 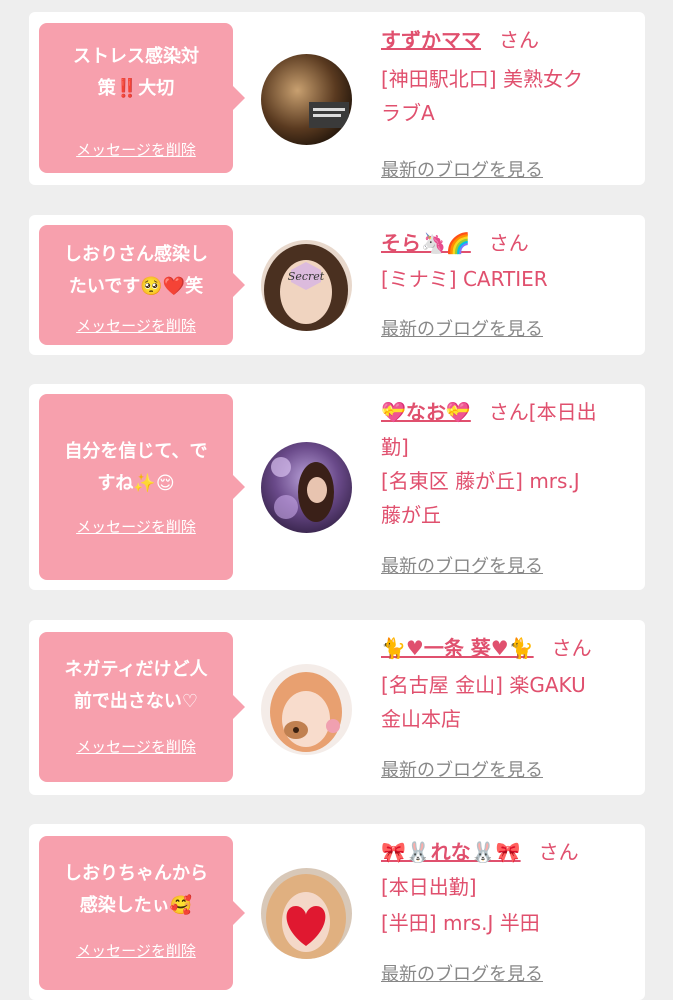 What do you see at coordinates (421, 719) in the screenshot?
I see `shop-line: 金山本店` at bounding box center [421, 719].